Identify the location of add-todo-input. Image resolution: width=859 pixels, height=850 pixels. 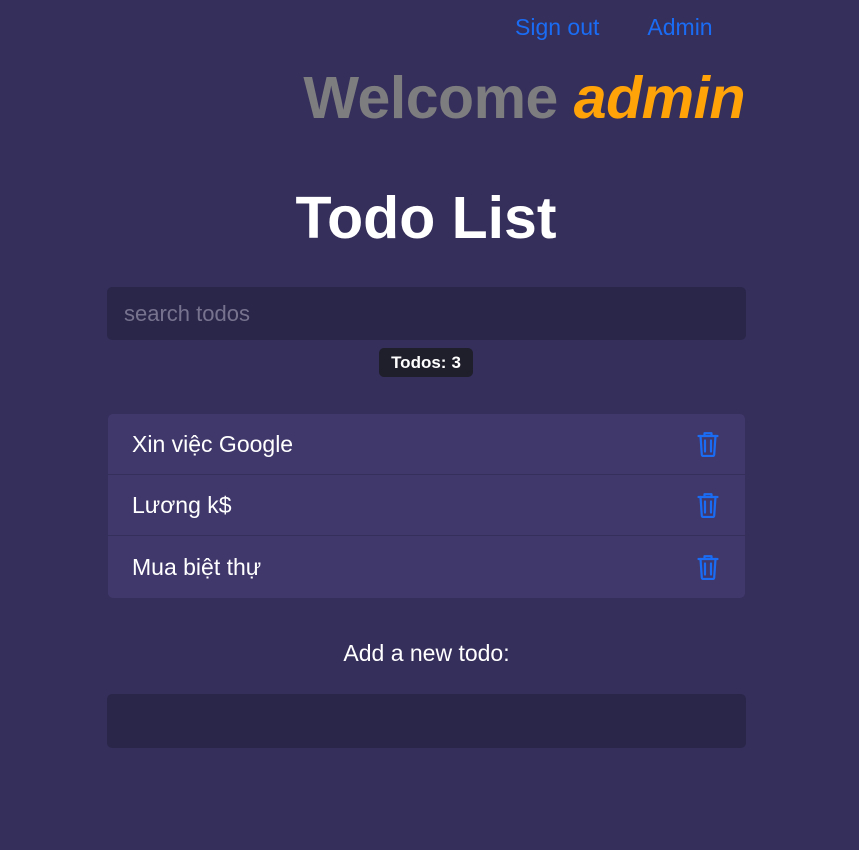
(426, 721).